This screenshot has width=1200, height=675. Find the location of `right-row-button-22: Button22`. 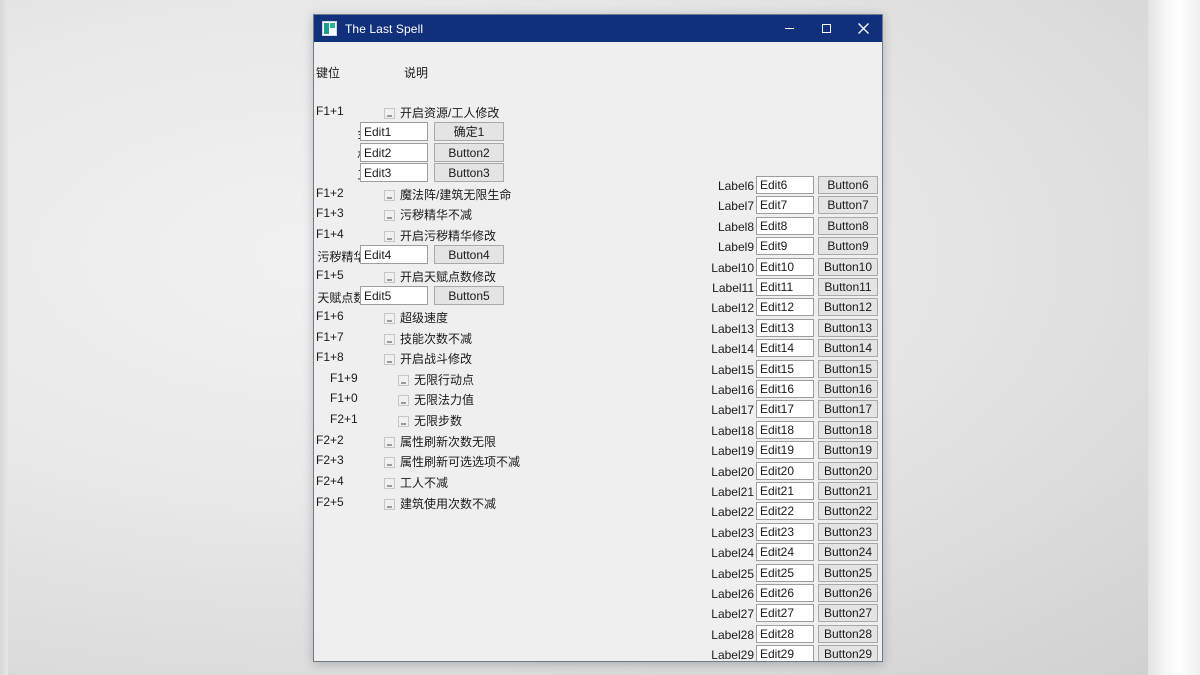

right-row-button-22: Button22 is located at coordinates (848, 511).